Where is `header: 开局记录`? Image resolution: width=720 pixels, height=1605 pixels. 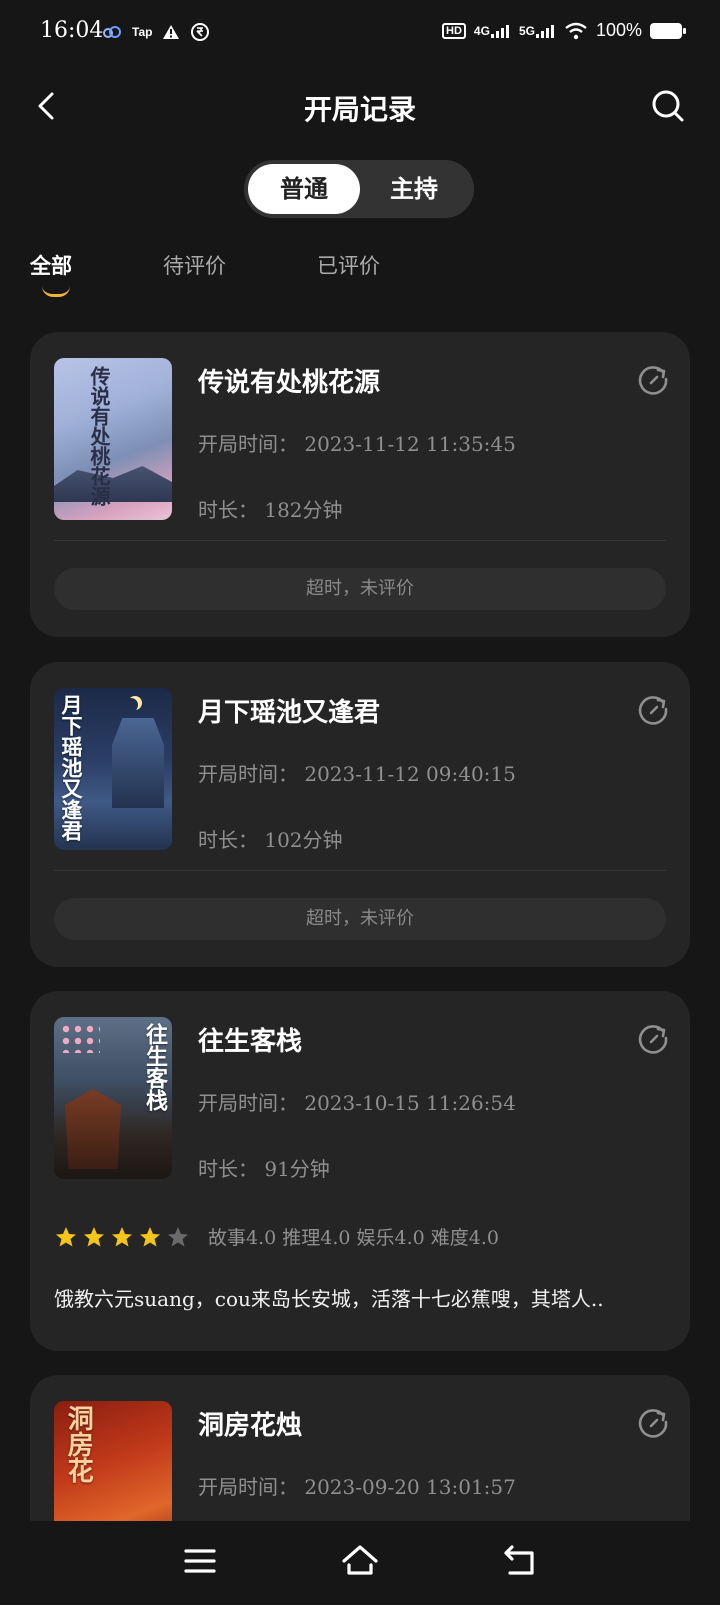 header: 开局记录 is located at coordinates (360, 105).